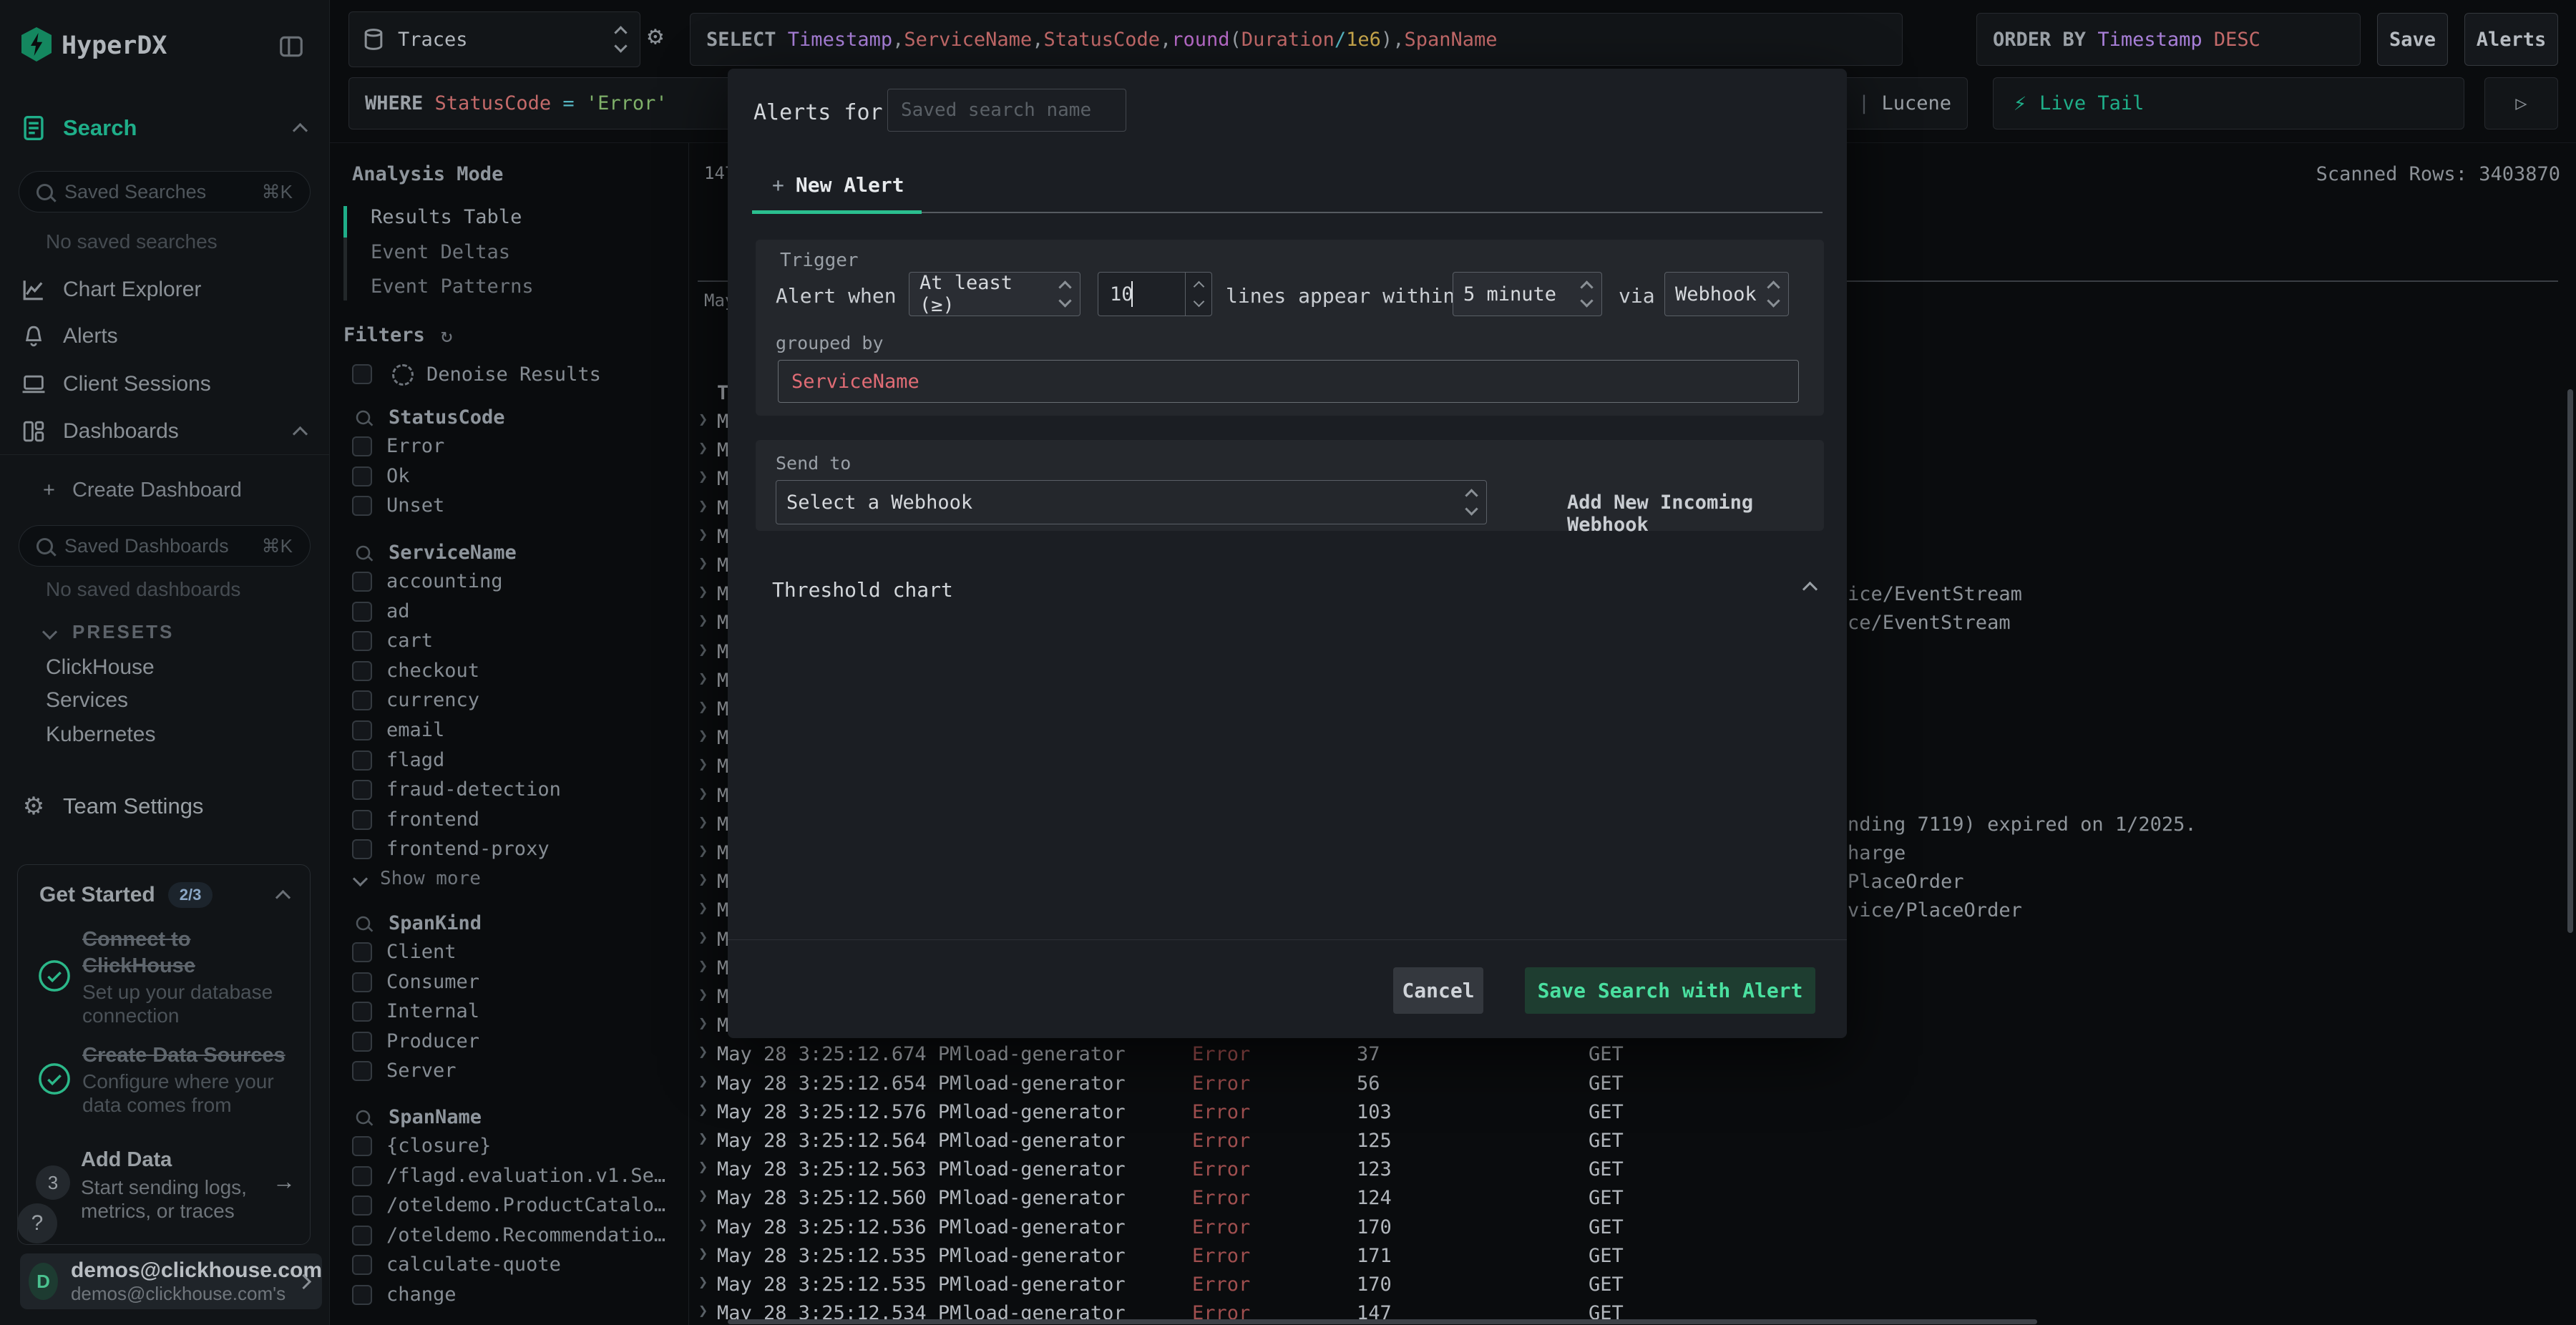  Describe the element at coordinates (994, 294) in the screenshot. I see `condition-select: At least (≥)` at that location.